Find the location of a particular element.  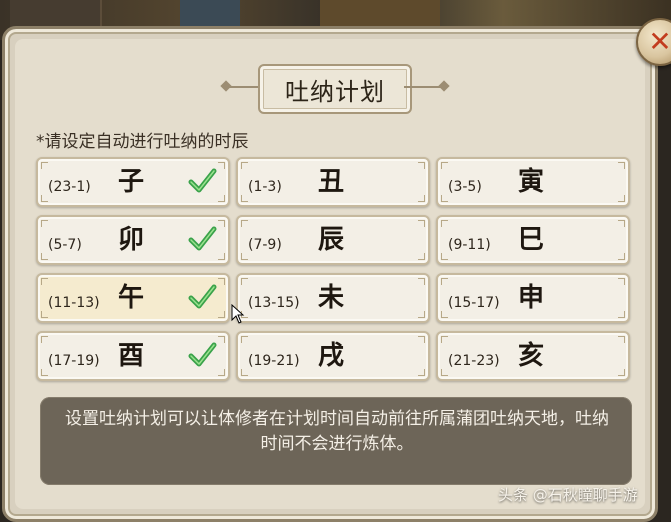

time-slot-si: (9-11) 巳 is located at coordinates (533, 240).